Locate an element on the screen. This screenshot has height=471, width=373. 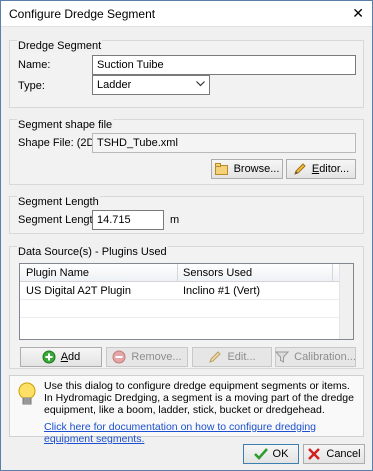
add-icon is located at coordinates (49, 357).